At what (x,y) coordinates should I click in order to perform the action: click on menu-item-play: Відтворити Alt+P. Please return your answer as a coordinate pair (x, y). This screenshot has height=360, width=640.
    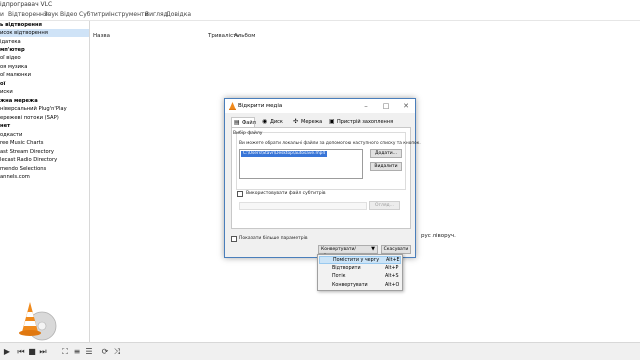
    Looking at the image, I should click on (360, 269).